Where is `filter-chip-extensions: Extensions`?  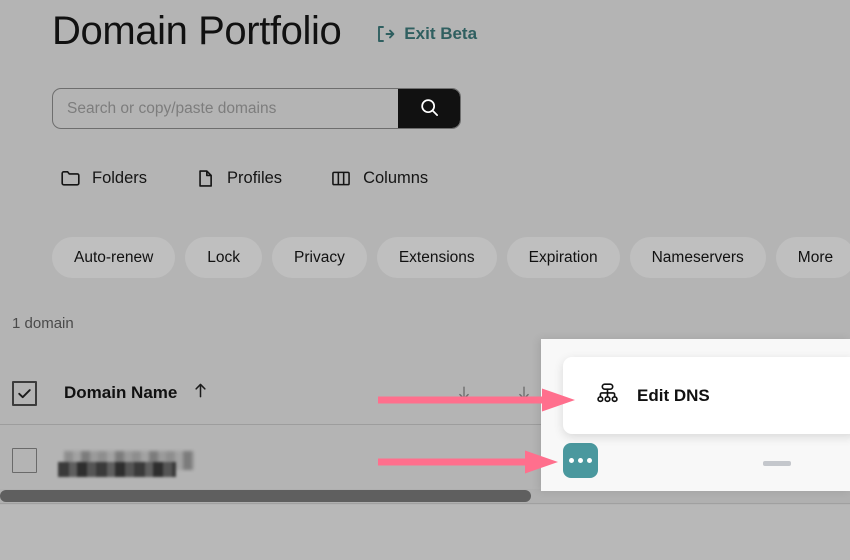 filter-chip-extensions: Extensions is located at coordinates (436, 257).